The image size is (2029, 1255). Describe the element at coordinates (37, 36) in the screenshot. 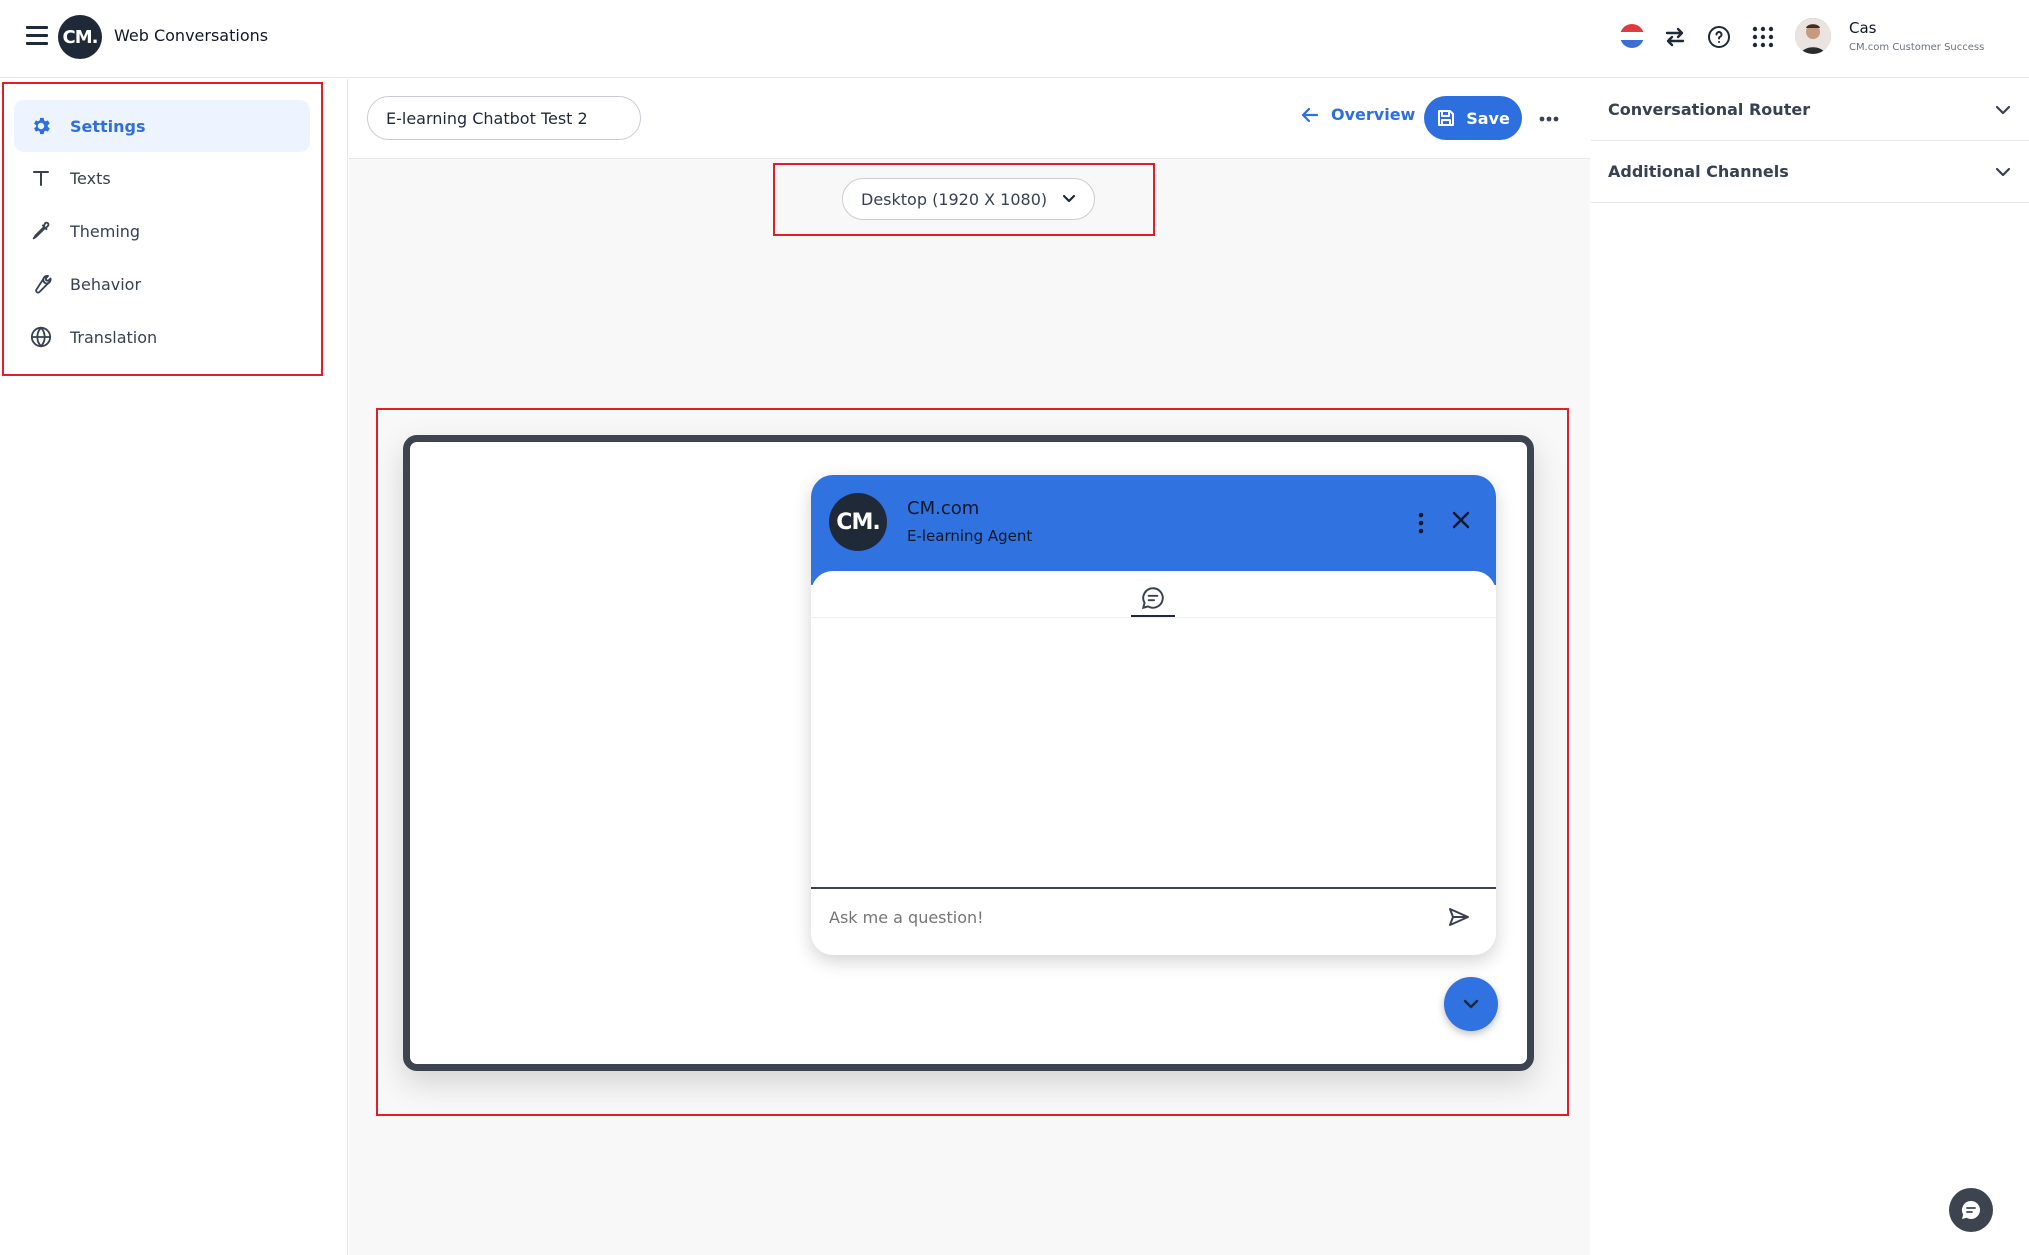

I see `menu-icon` at that location.